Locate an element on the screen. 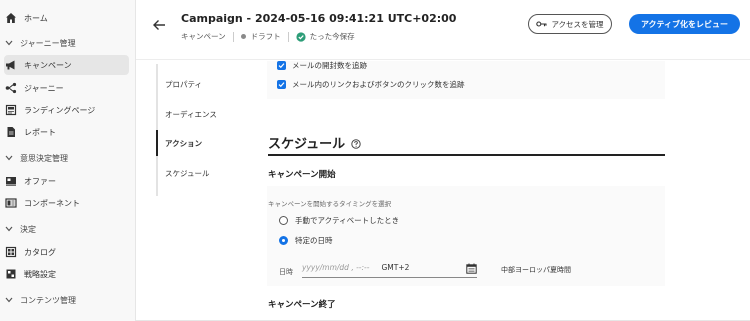  radio-label: 特定の日時 is located at coordinates (314, 240).